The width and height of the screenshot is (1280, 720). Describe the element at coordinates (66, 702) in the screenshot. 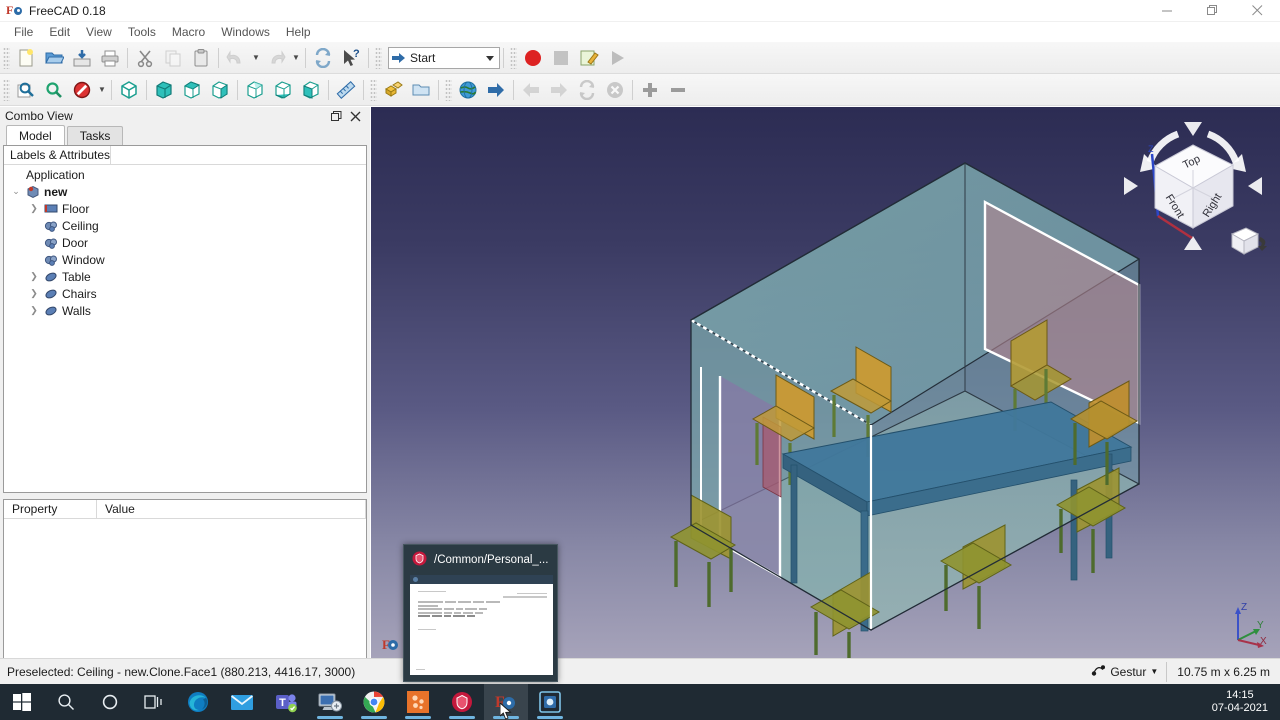

I see `search-button` at that location.